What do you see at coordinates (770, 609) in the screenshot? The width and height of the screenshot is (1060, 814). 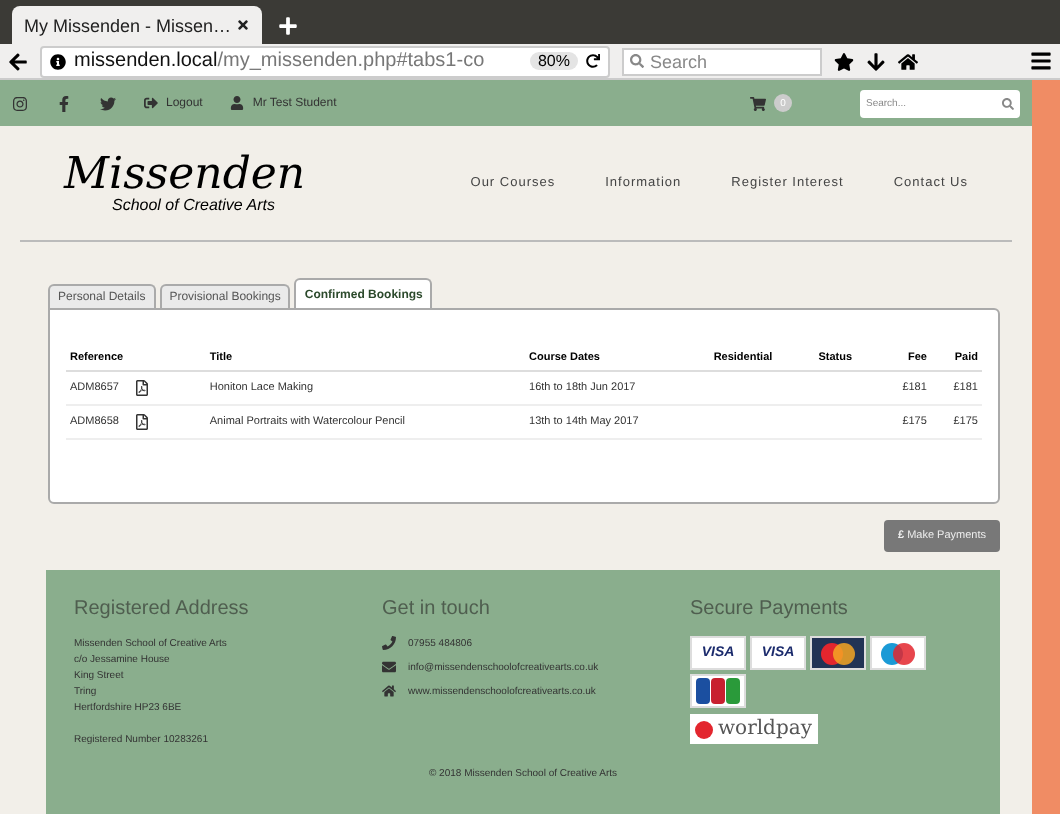 I see `footer-heading: Secure Payments` at bounding box center [770, 609].